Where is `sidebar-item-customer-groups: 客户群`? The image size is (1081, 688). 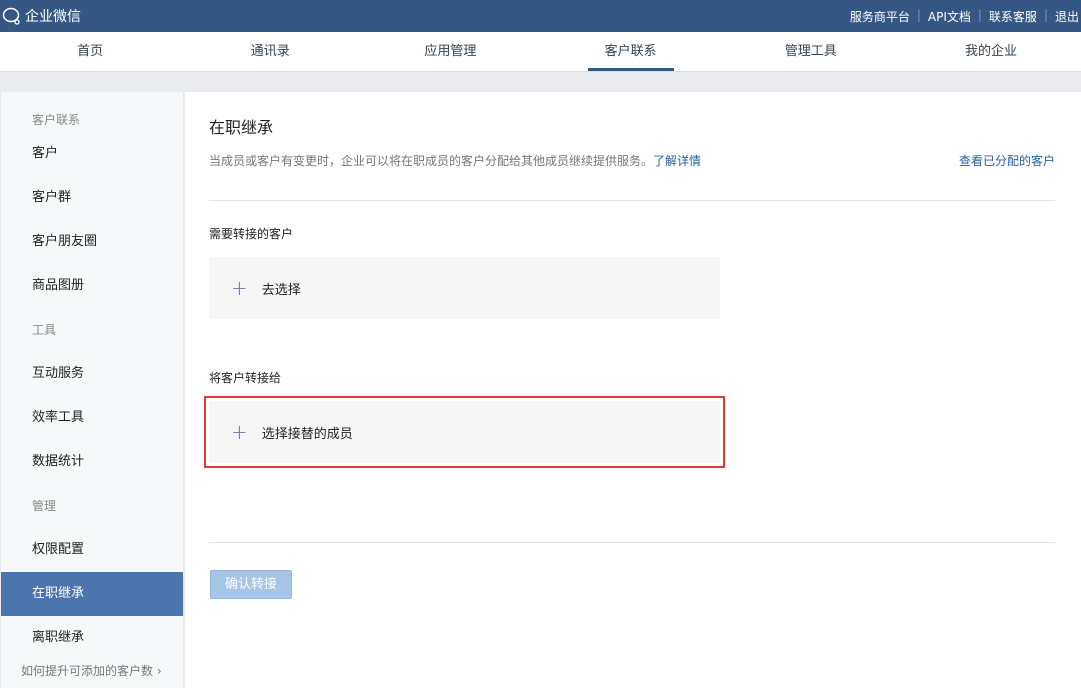 sidebar-item-customer-groups: 客户群 is located at coordinates (92, 198).